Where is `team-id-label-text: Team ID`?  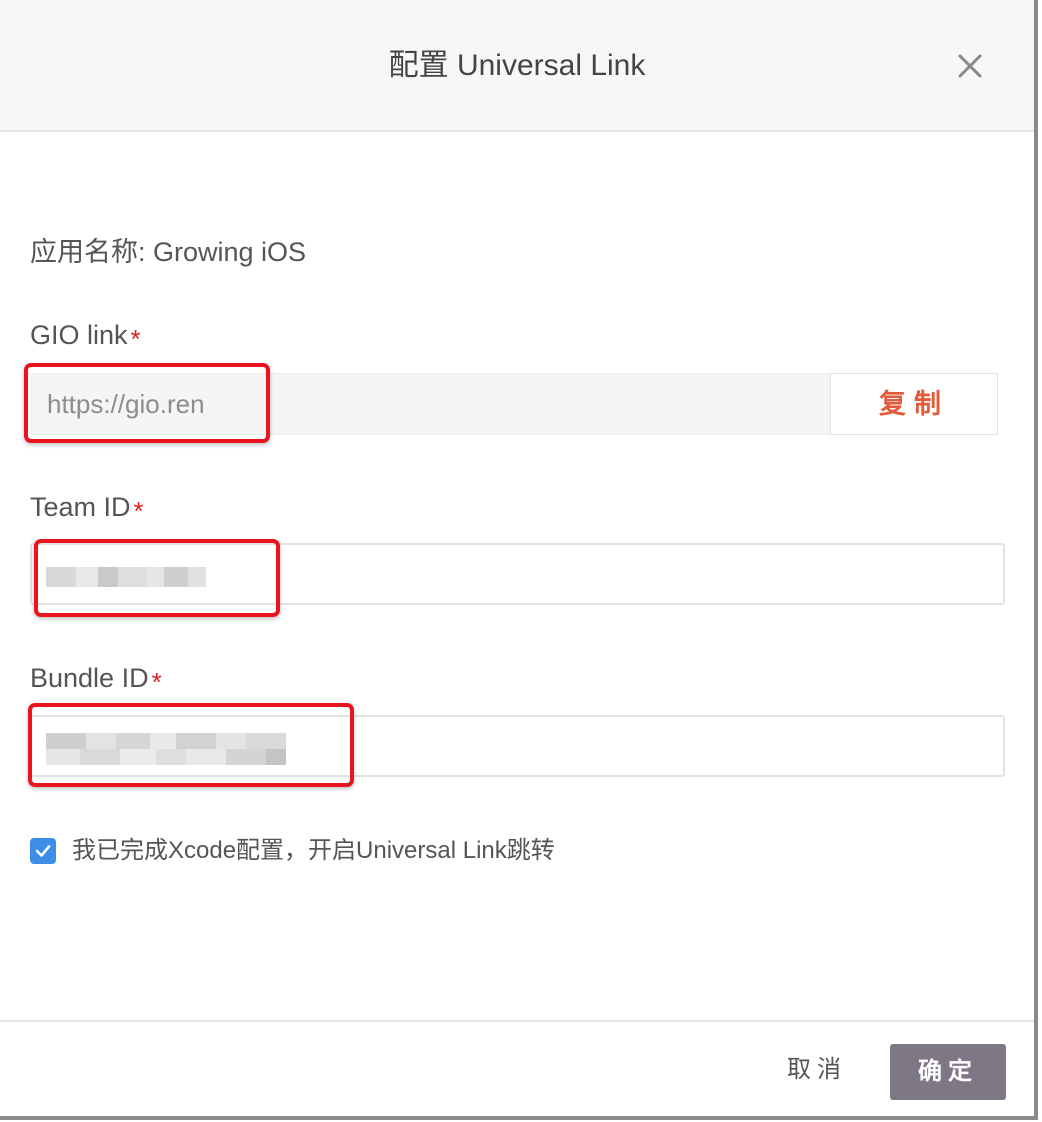
team-id-label-text: Team ID is located at coordinates (80, 507).